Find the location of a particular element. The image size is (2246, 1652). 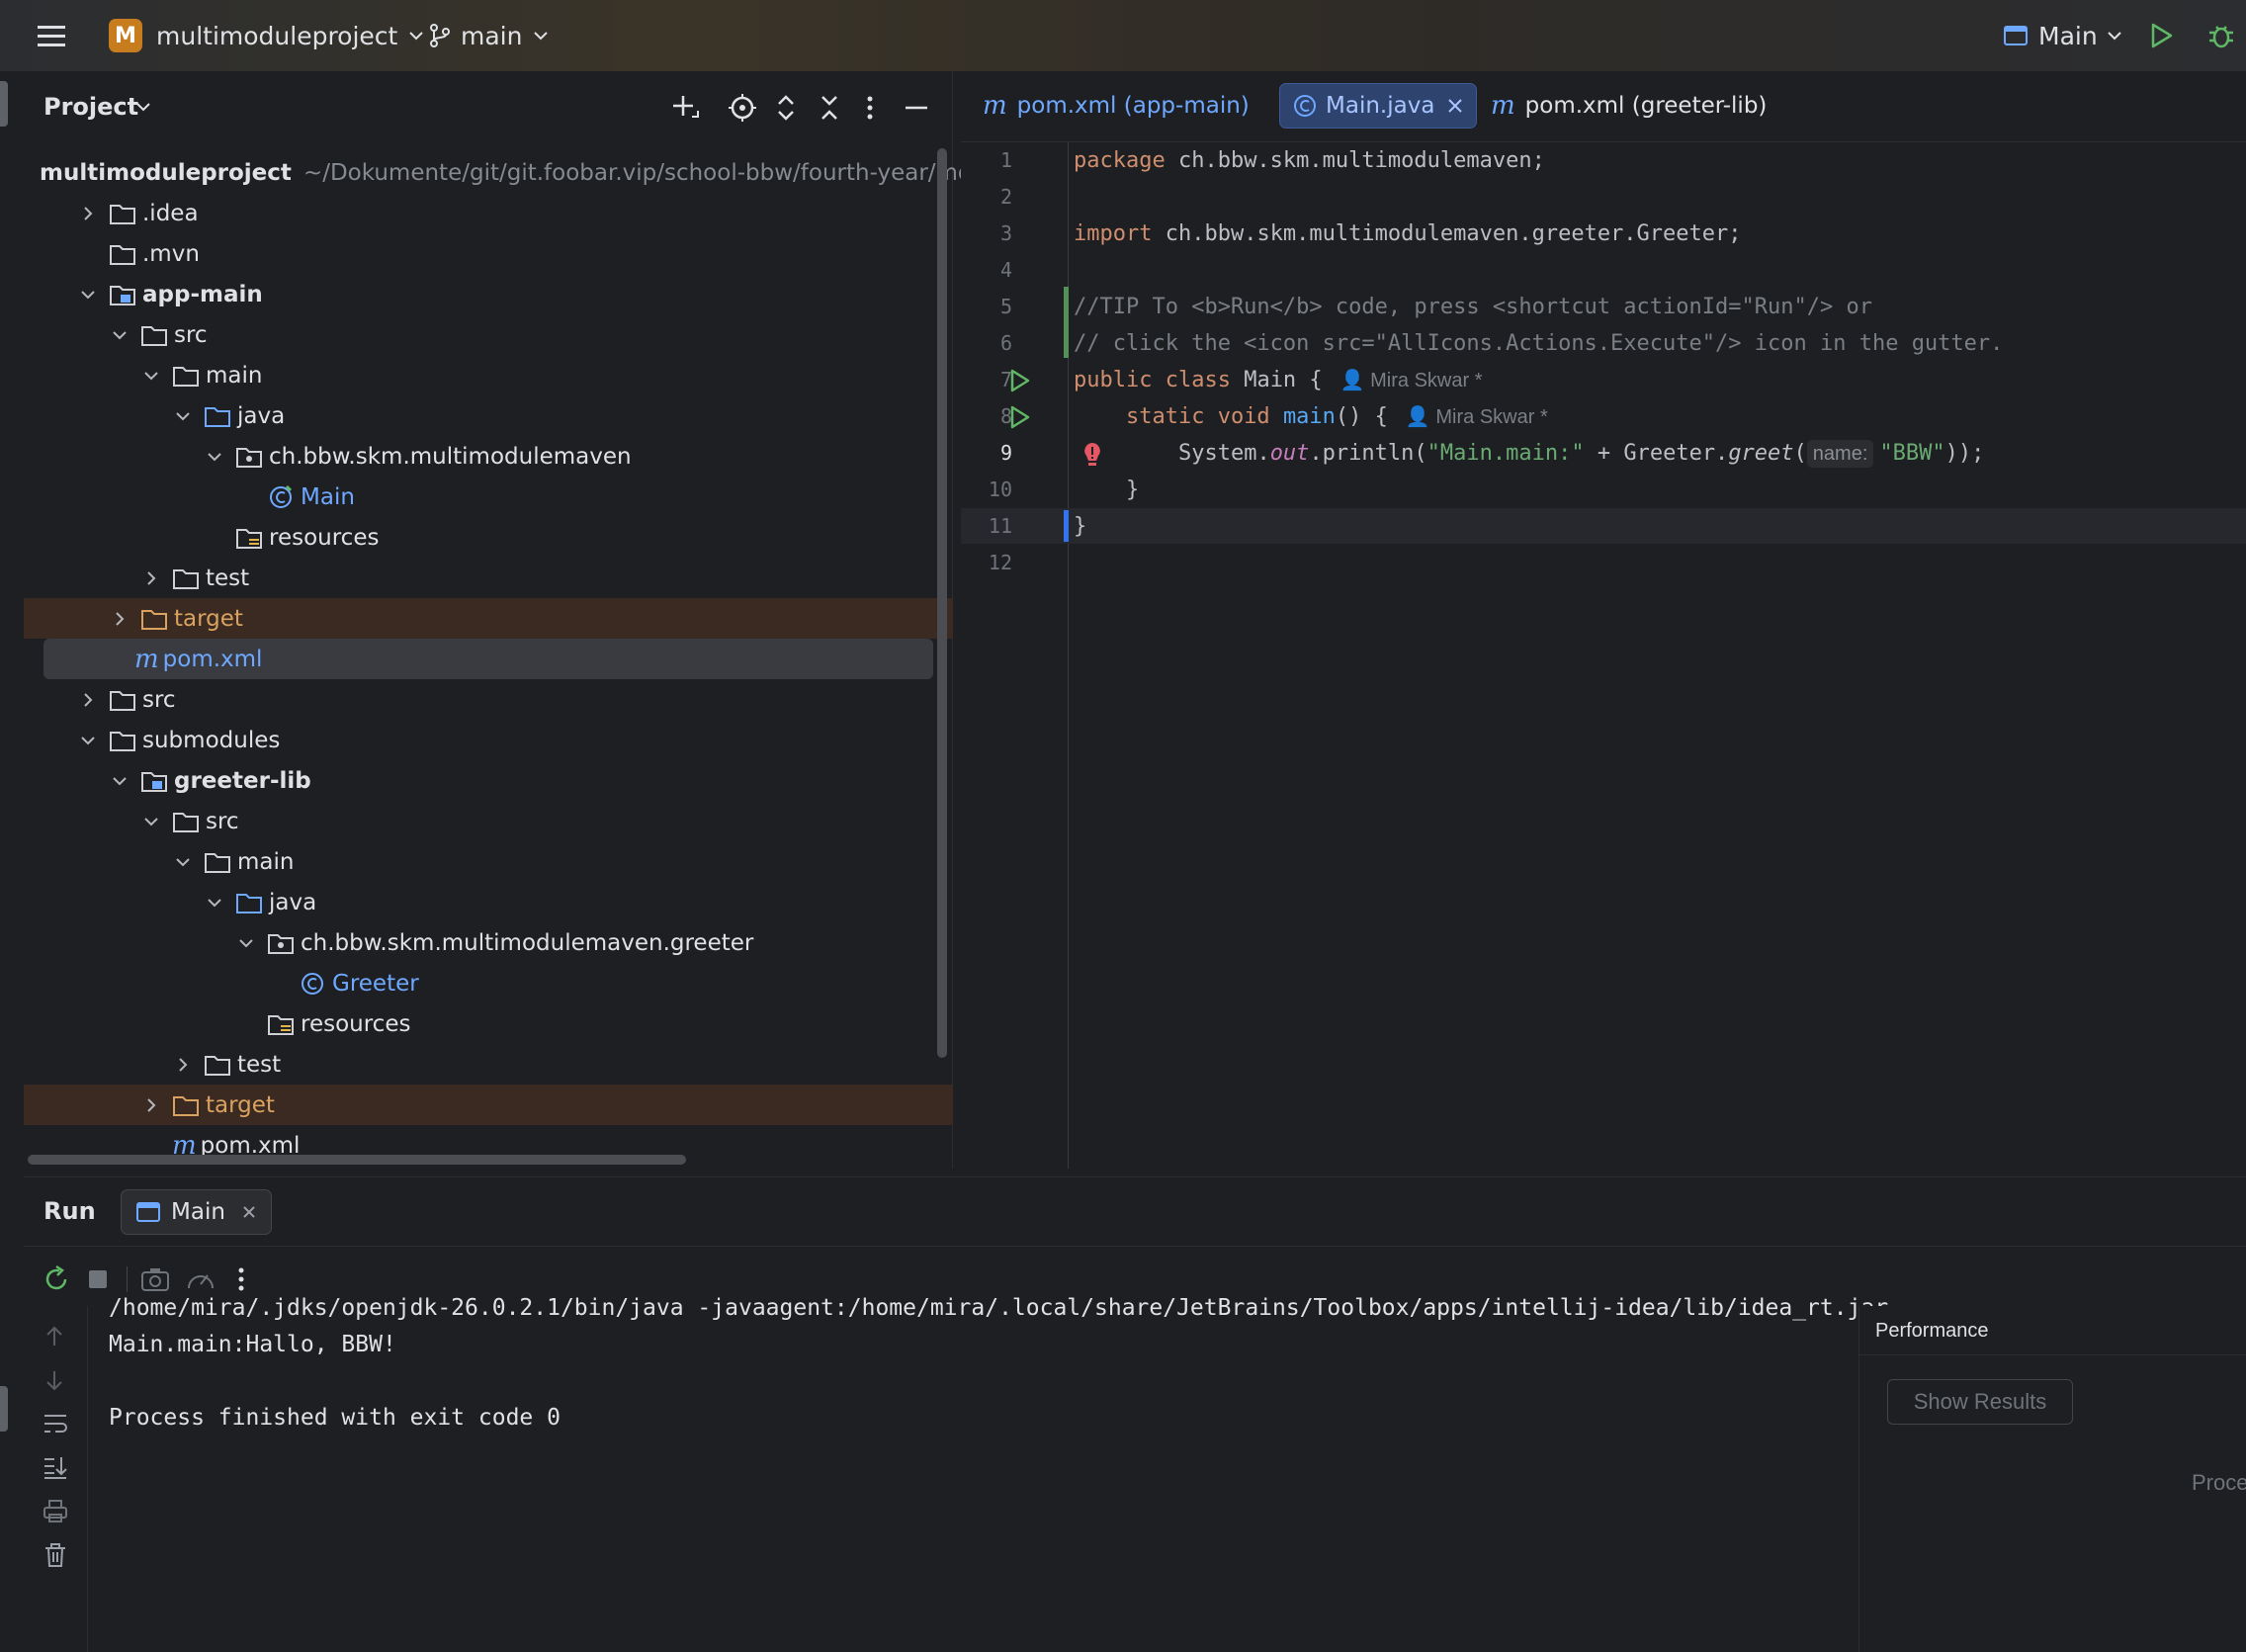

tree-item-app-main: app-main is located at coordinates (488, 294).